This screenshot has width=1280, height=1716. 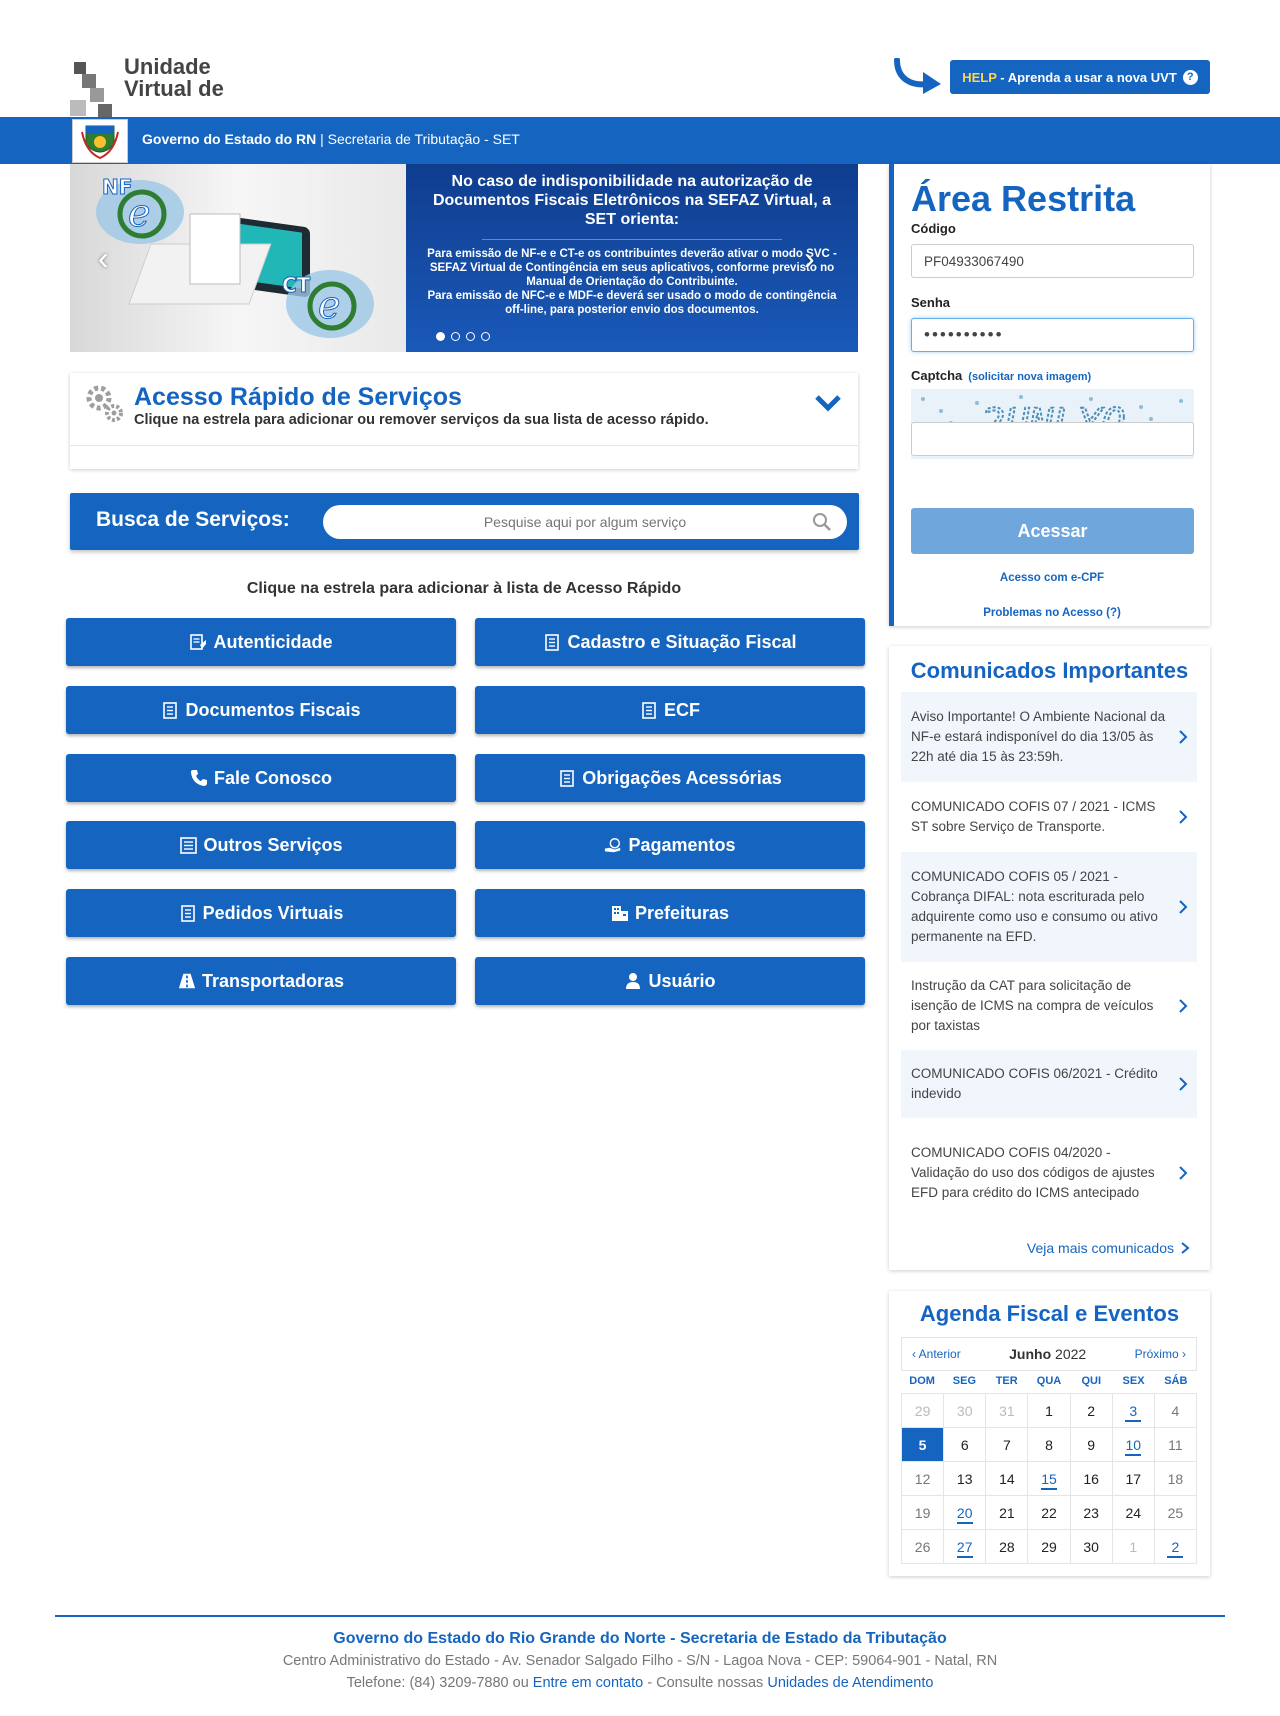 What do you see at coordinates (261, 845) in the screenshot?
I see `service-button-outros-servicos: Outros Serviços` at bounding box center [261, 845].